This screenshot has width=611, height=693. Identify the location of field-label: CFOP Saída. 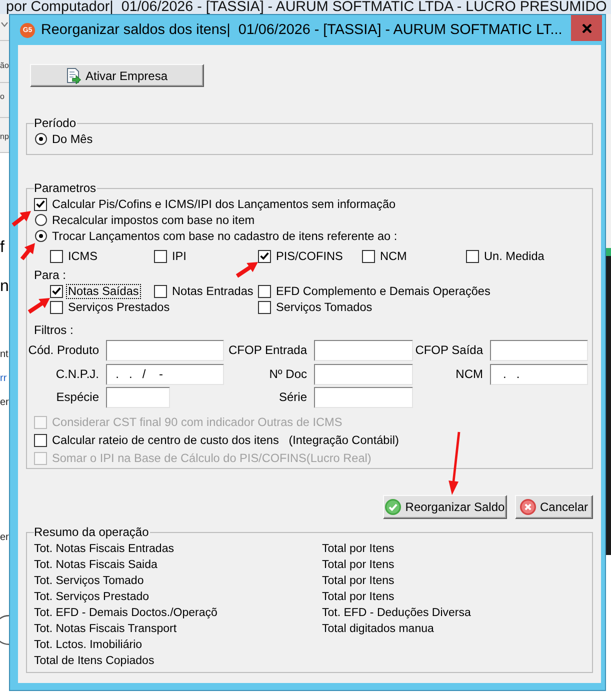
(449, 350).